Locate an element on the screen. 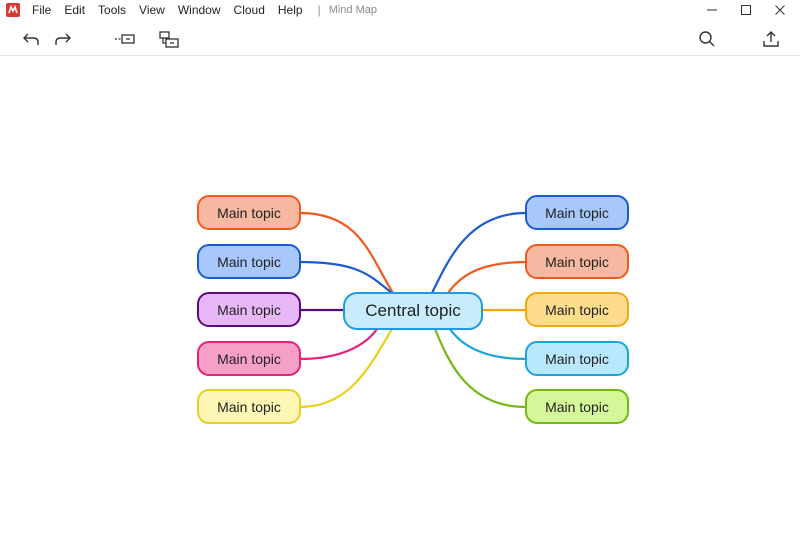  insert-subtopic-icon is located at coordinates (169, 39).